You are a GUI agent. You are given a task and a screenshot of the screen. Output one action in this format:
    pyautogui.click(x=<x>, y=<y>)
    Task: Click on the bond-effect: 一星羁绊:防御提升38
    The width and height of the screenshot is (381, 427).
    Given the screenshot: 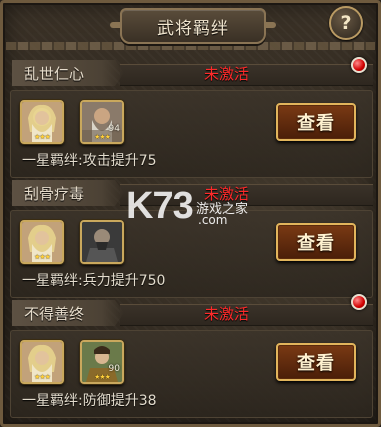 What is the action you would take?
    pyautogui.click(x=89, y=401)
    